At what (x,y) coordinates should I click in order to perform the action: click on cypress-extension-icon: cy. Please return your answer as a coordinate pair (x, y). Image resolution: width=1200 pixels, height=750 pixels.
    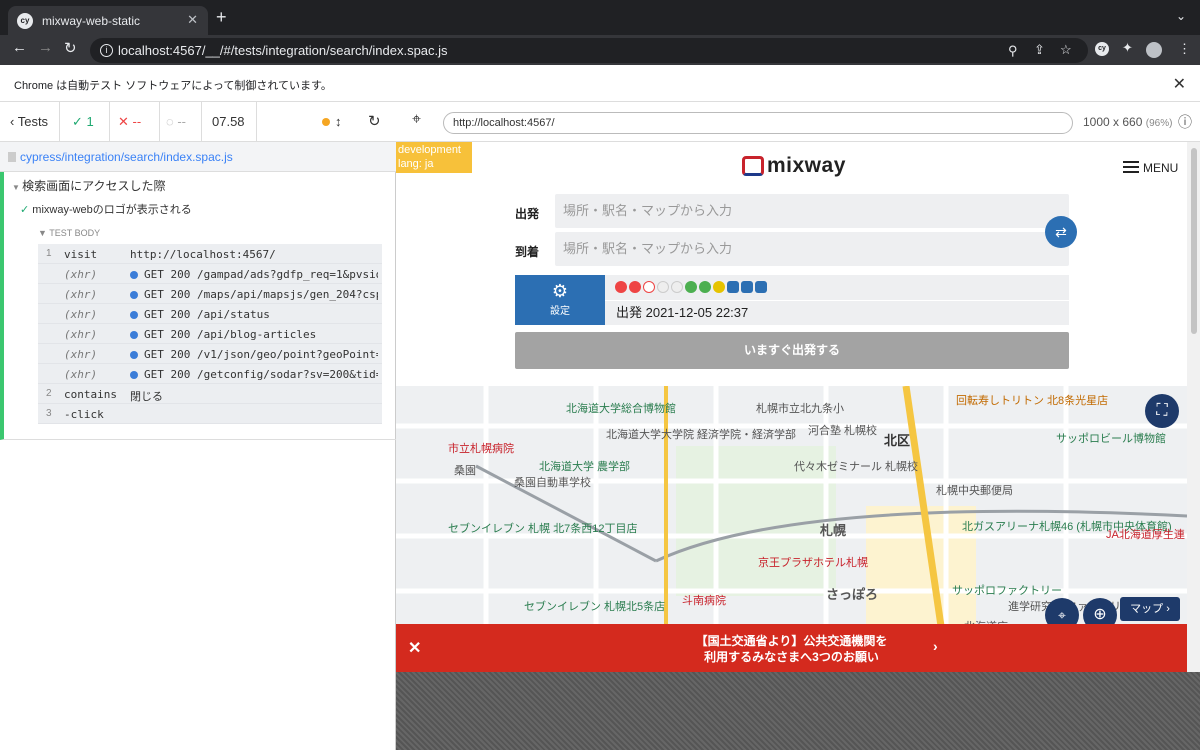
    Looking at the image, I should click on (1102, 49).